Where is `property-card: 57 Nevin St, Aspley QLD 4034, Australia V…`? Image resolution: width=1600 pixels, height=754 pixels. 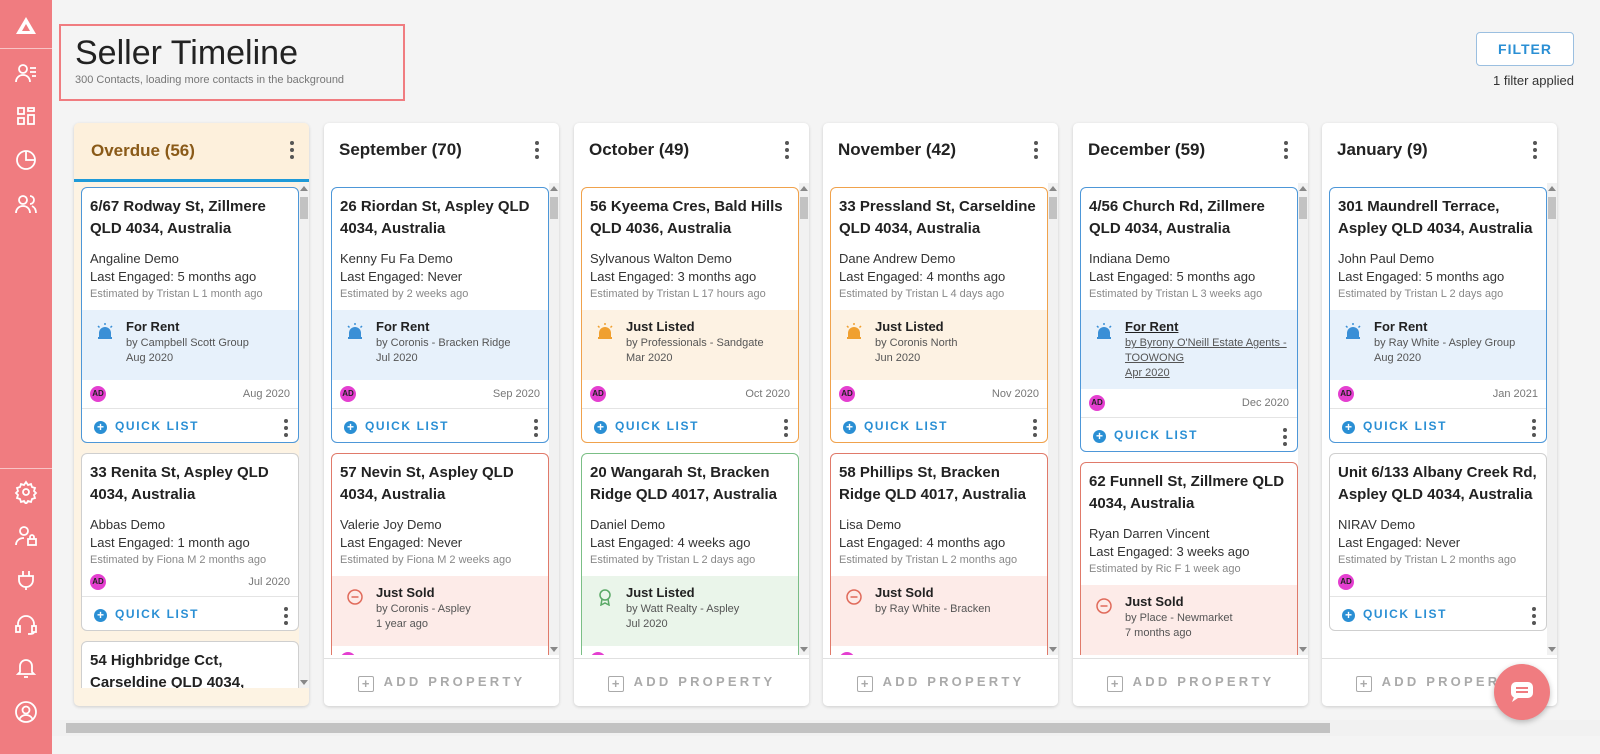 property-card: 57 Nevin St, Aspley QLD 4034, Australia V… is located at coordinates (440, 554).